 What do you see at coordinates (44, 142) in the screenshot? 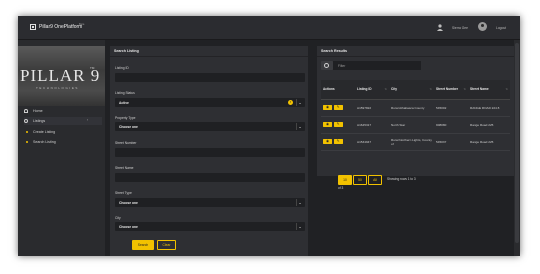
I see `sidebar-item-label: Search Listing` at bounding box center [44, 142].